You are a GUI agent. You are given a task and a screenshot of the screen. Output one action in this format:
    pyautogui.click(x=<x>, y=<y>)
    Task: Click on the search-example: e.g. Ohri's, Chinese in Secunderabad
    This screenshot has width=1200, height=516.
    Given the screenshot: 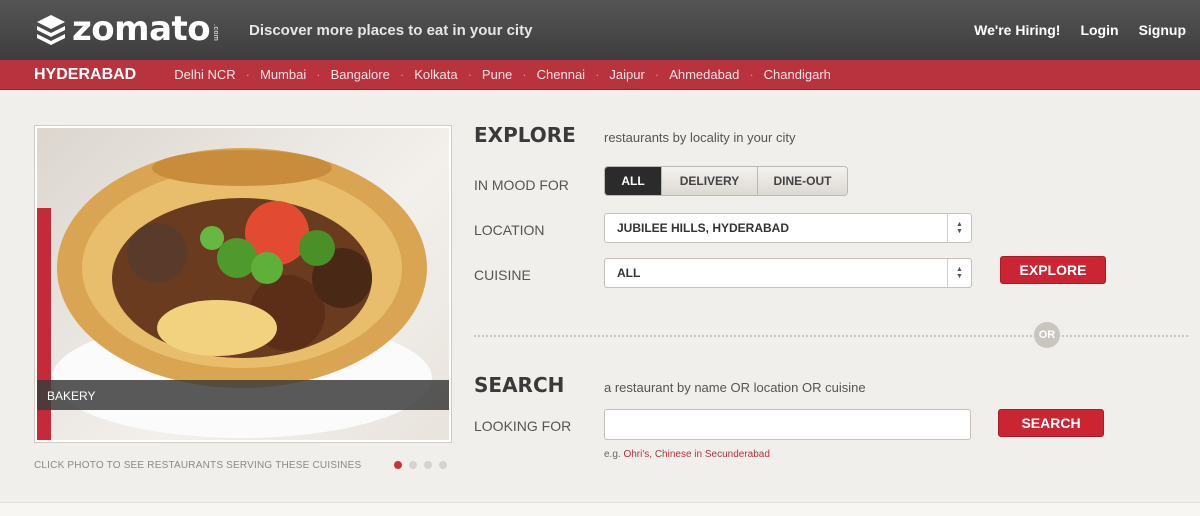 What is the action you would take?
    pyautogui.click(x=687, y=454)
    